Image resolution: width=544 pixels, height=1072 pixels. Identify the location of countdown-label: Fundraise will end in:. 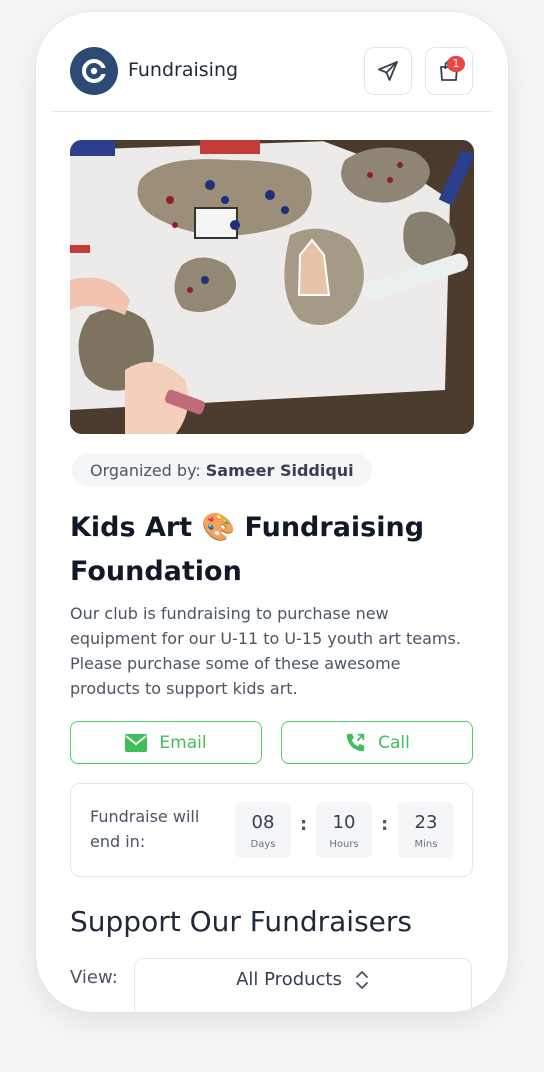
(145, 829).